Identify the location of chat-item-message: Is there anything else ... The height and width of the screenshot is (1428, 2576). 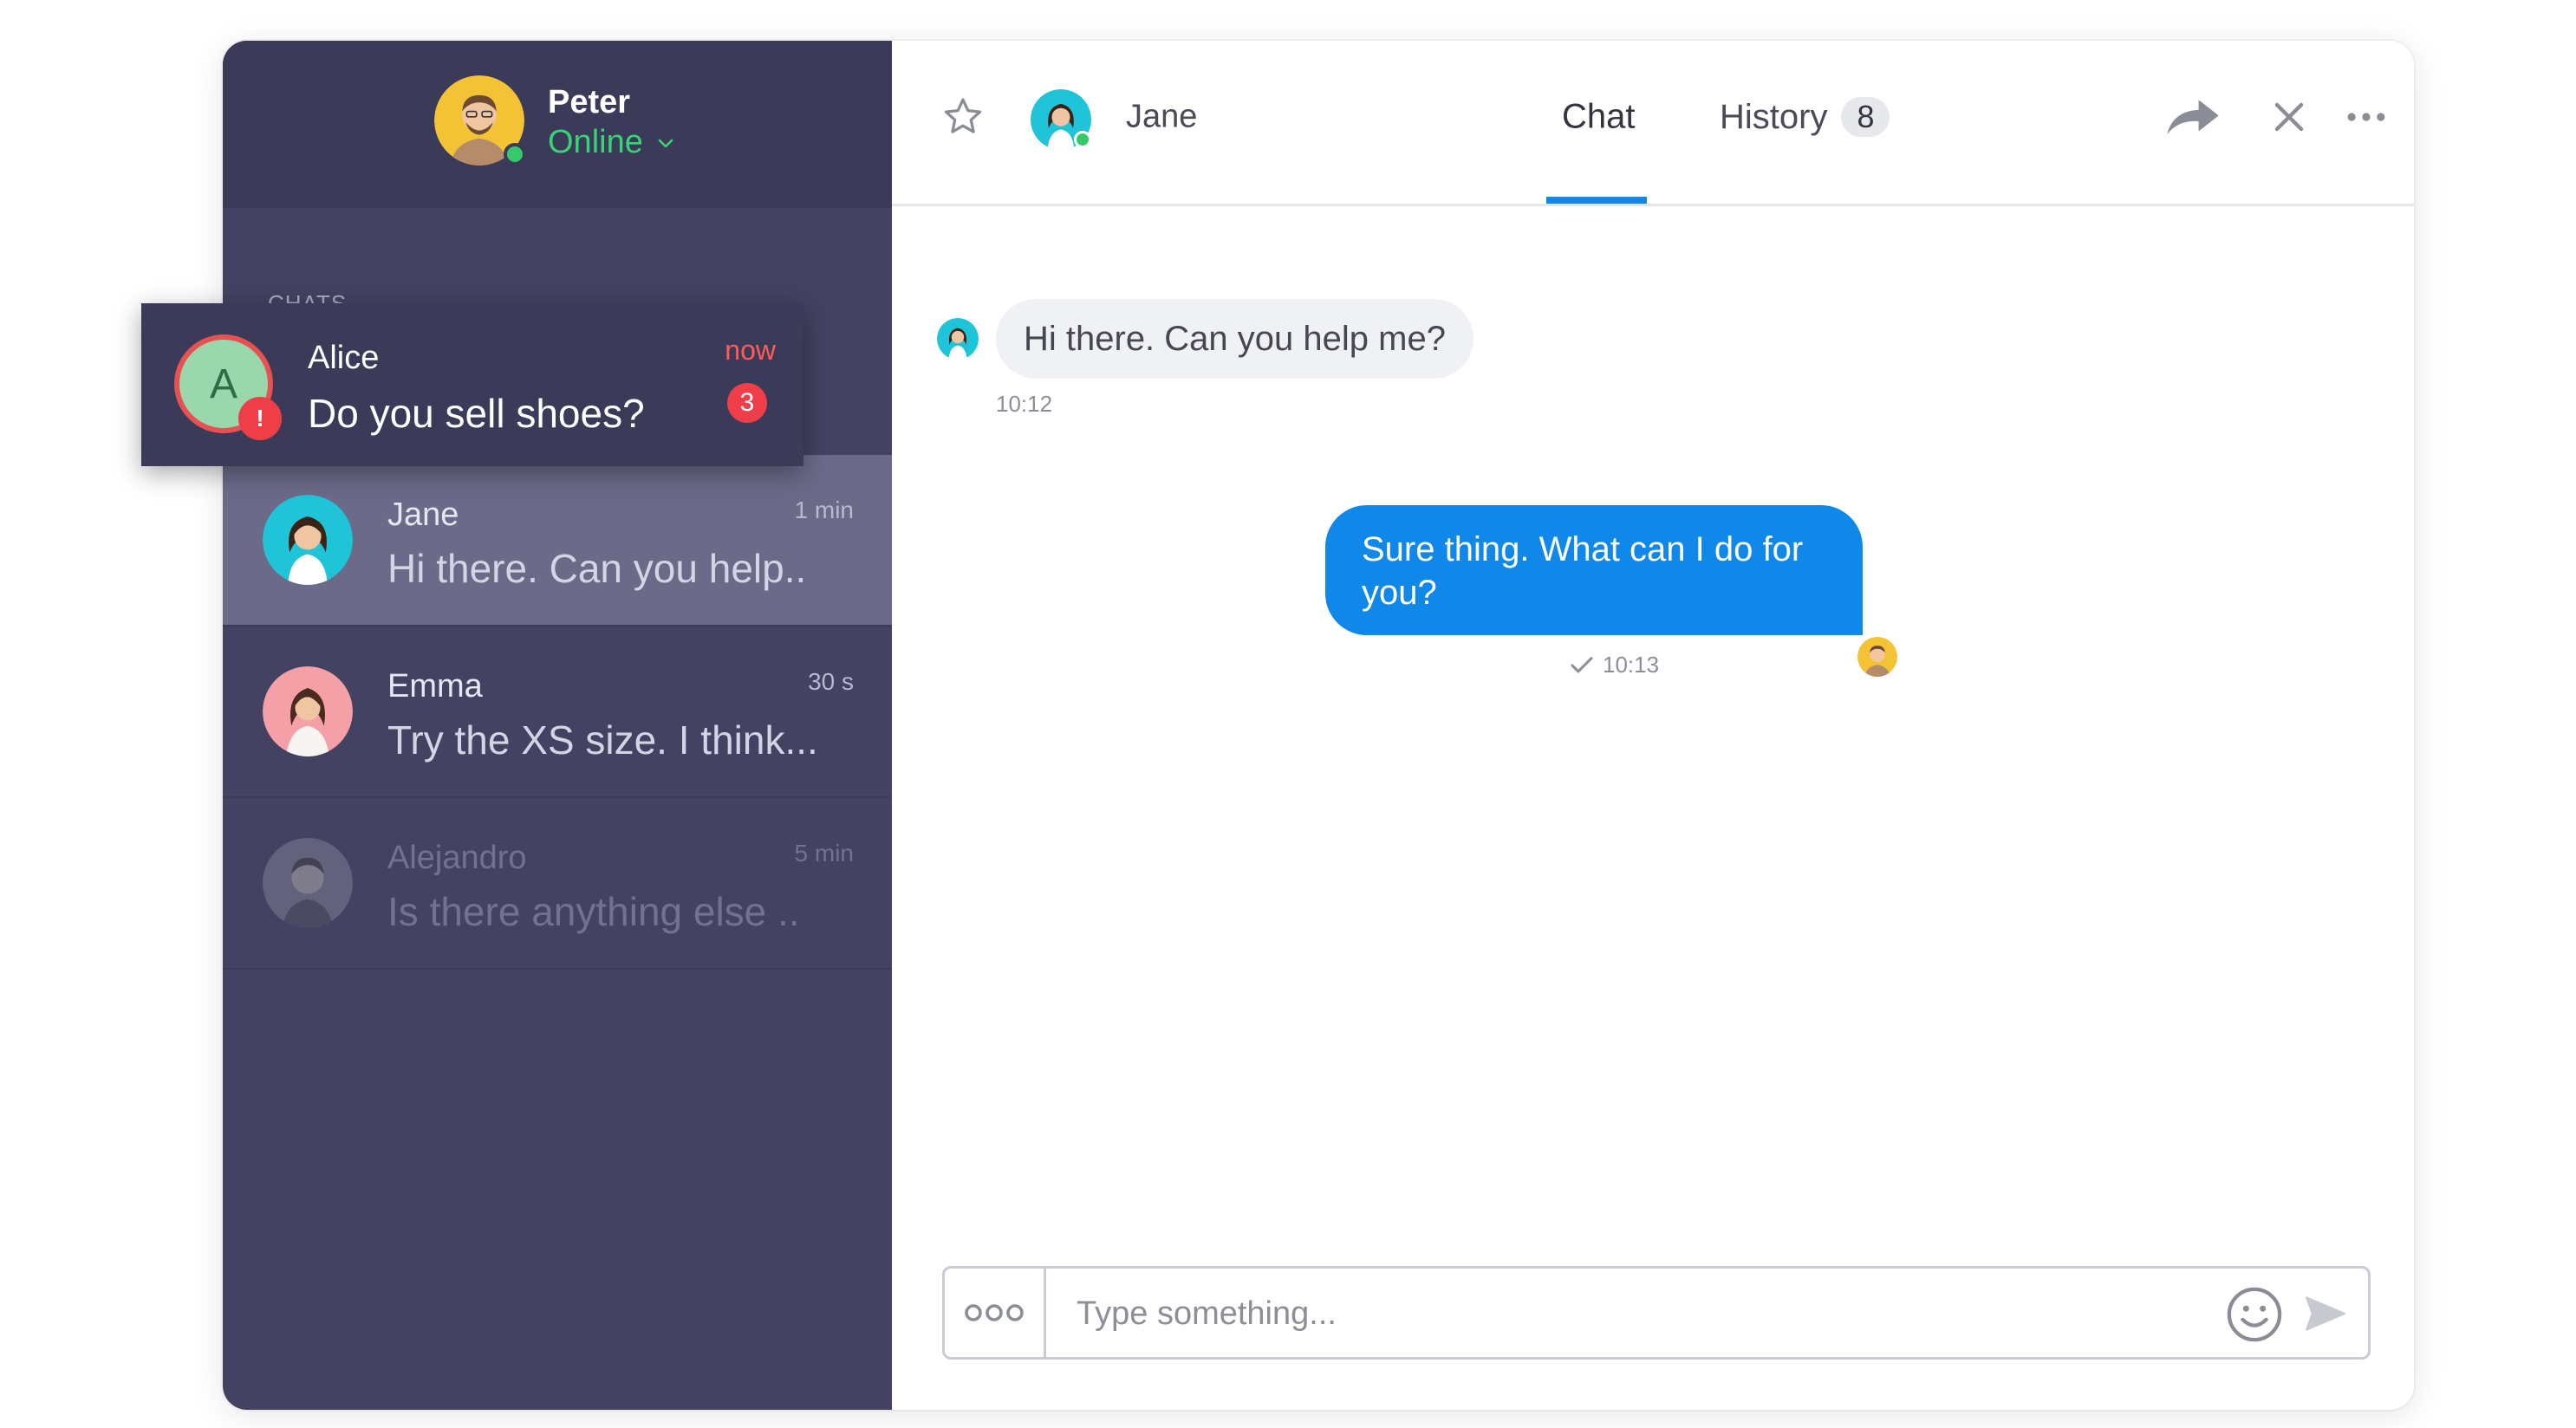
(593, 911).